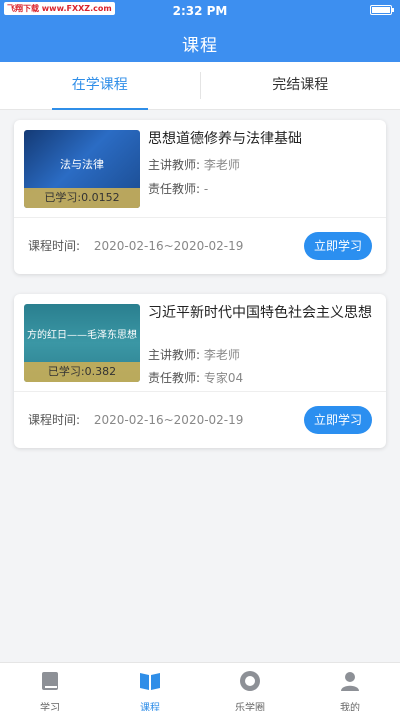  I want to click on progress-label: 已学习:0.0152, so click(82, 198).